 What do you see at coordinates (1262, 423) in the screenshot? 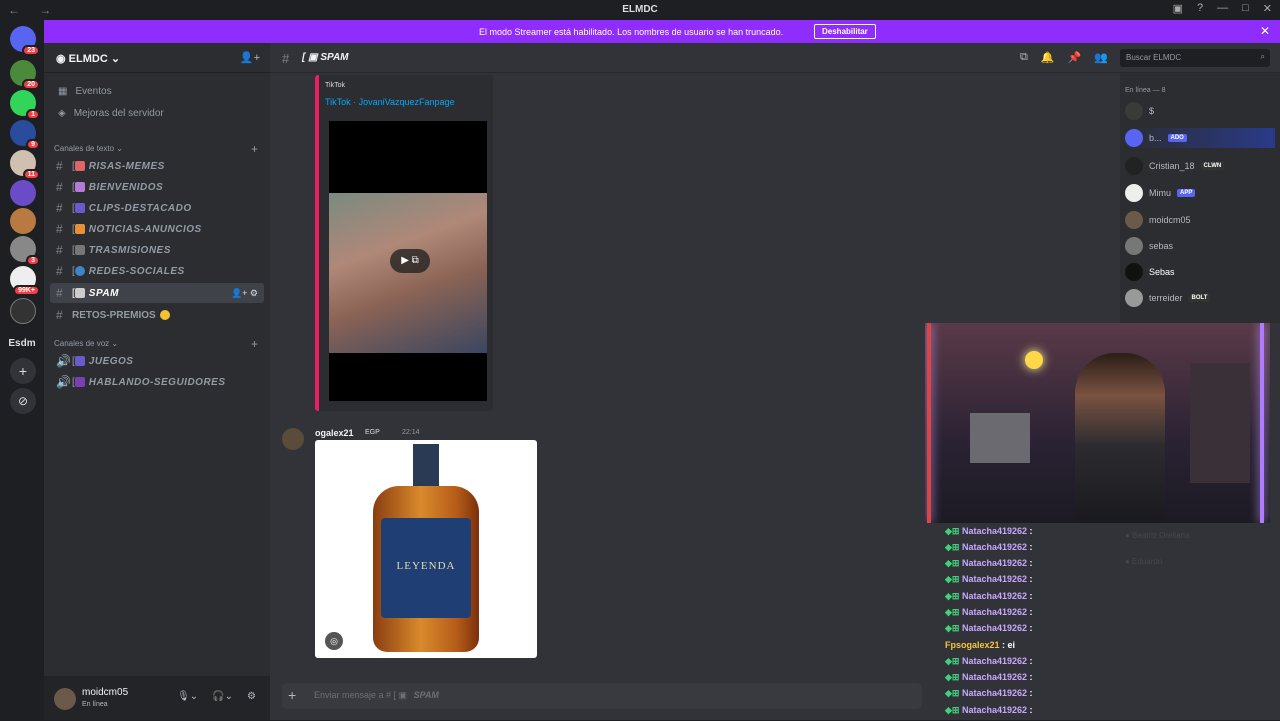
I see `neon-light` at bounding box center [1262, 423].